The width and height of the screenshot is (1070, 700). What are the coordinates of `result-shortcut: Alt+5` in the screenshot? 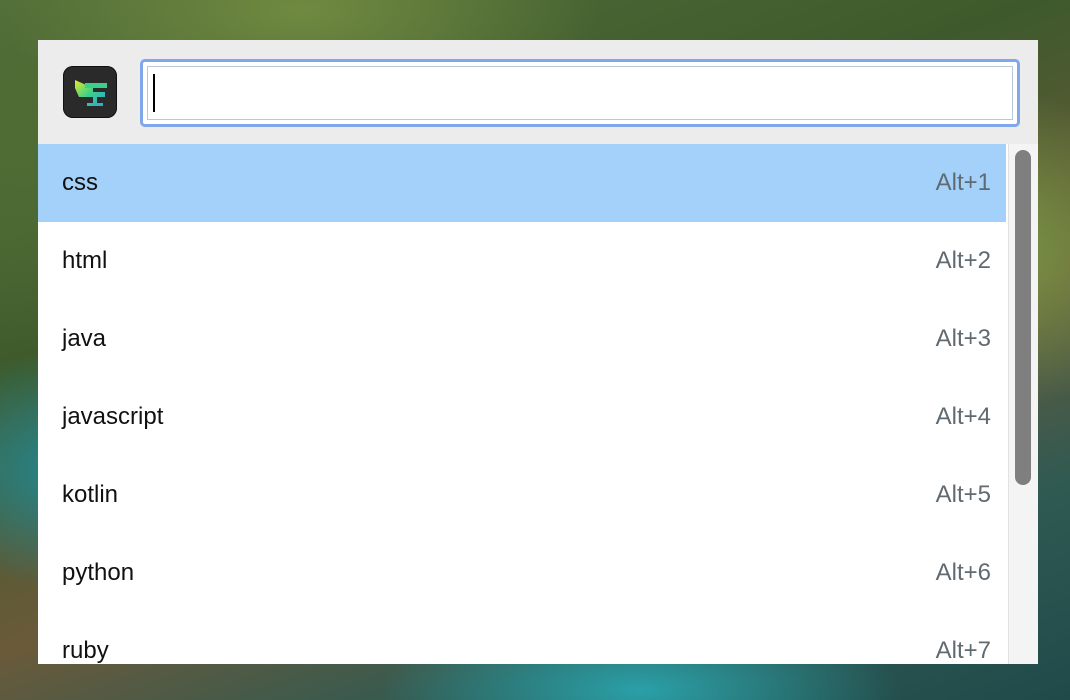 It's located at (963, 494).